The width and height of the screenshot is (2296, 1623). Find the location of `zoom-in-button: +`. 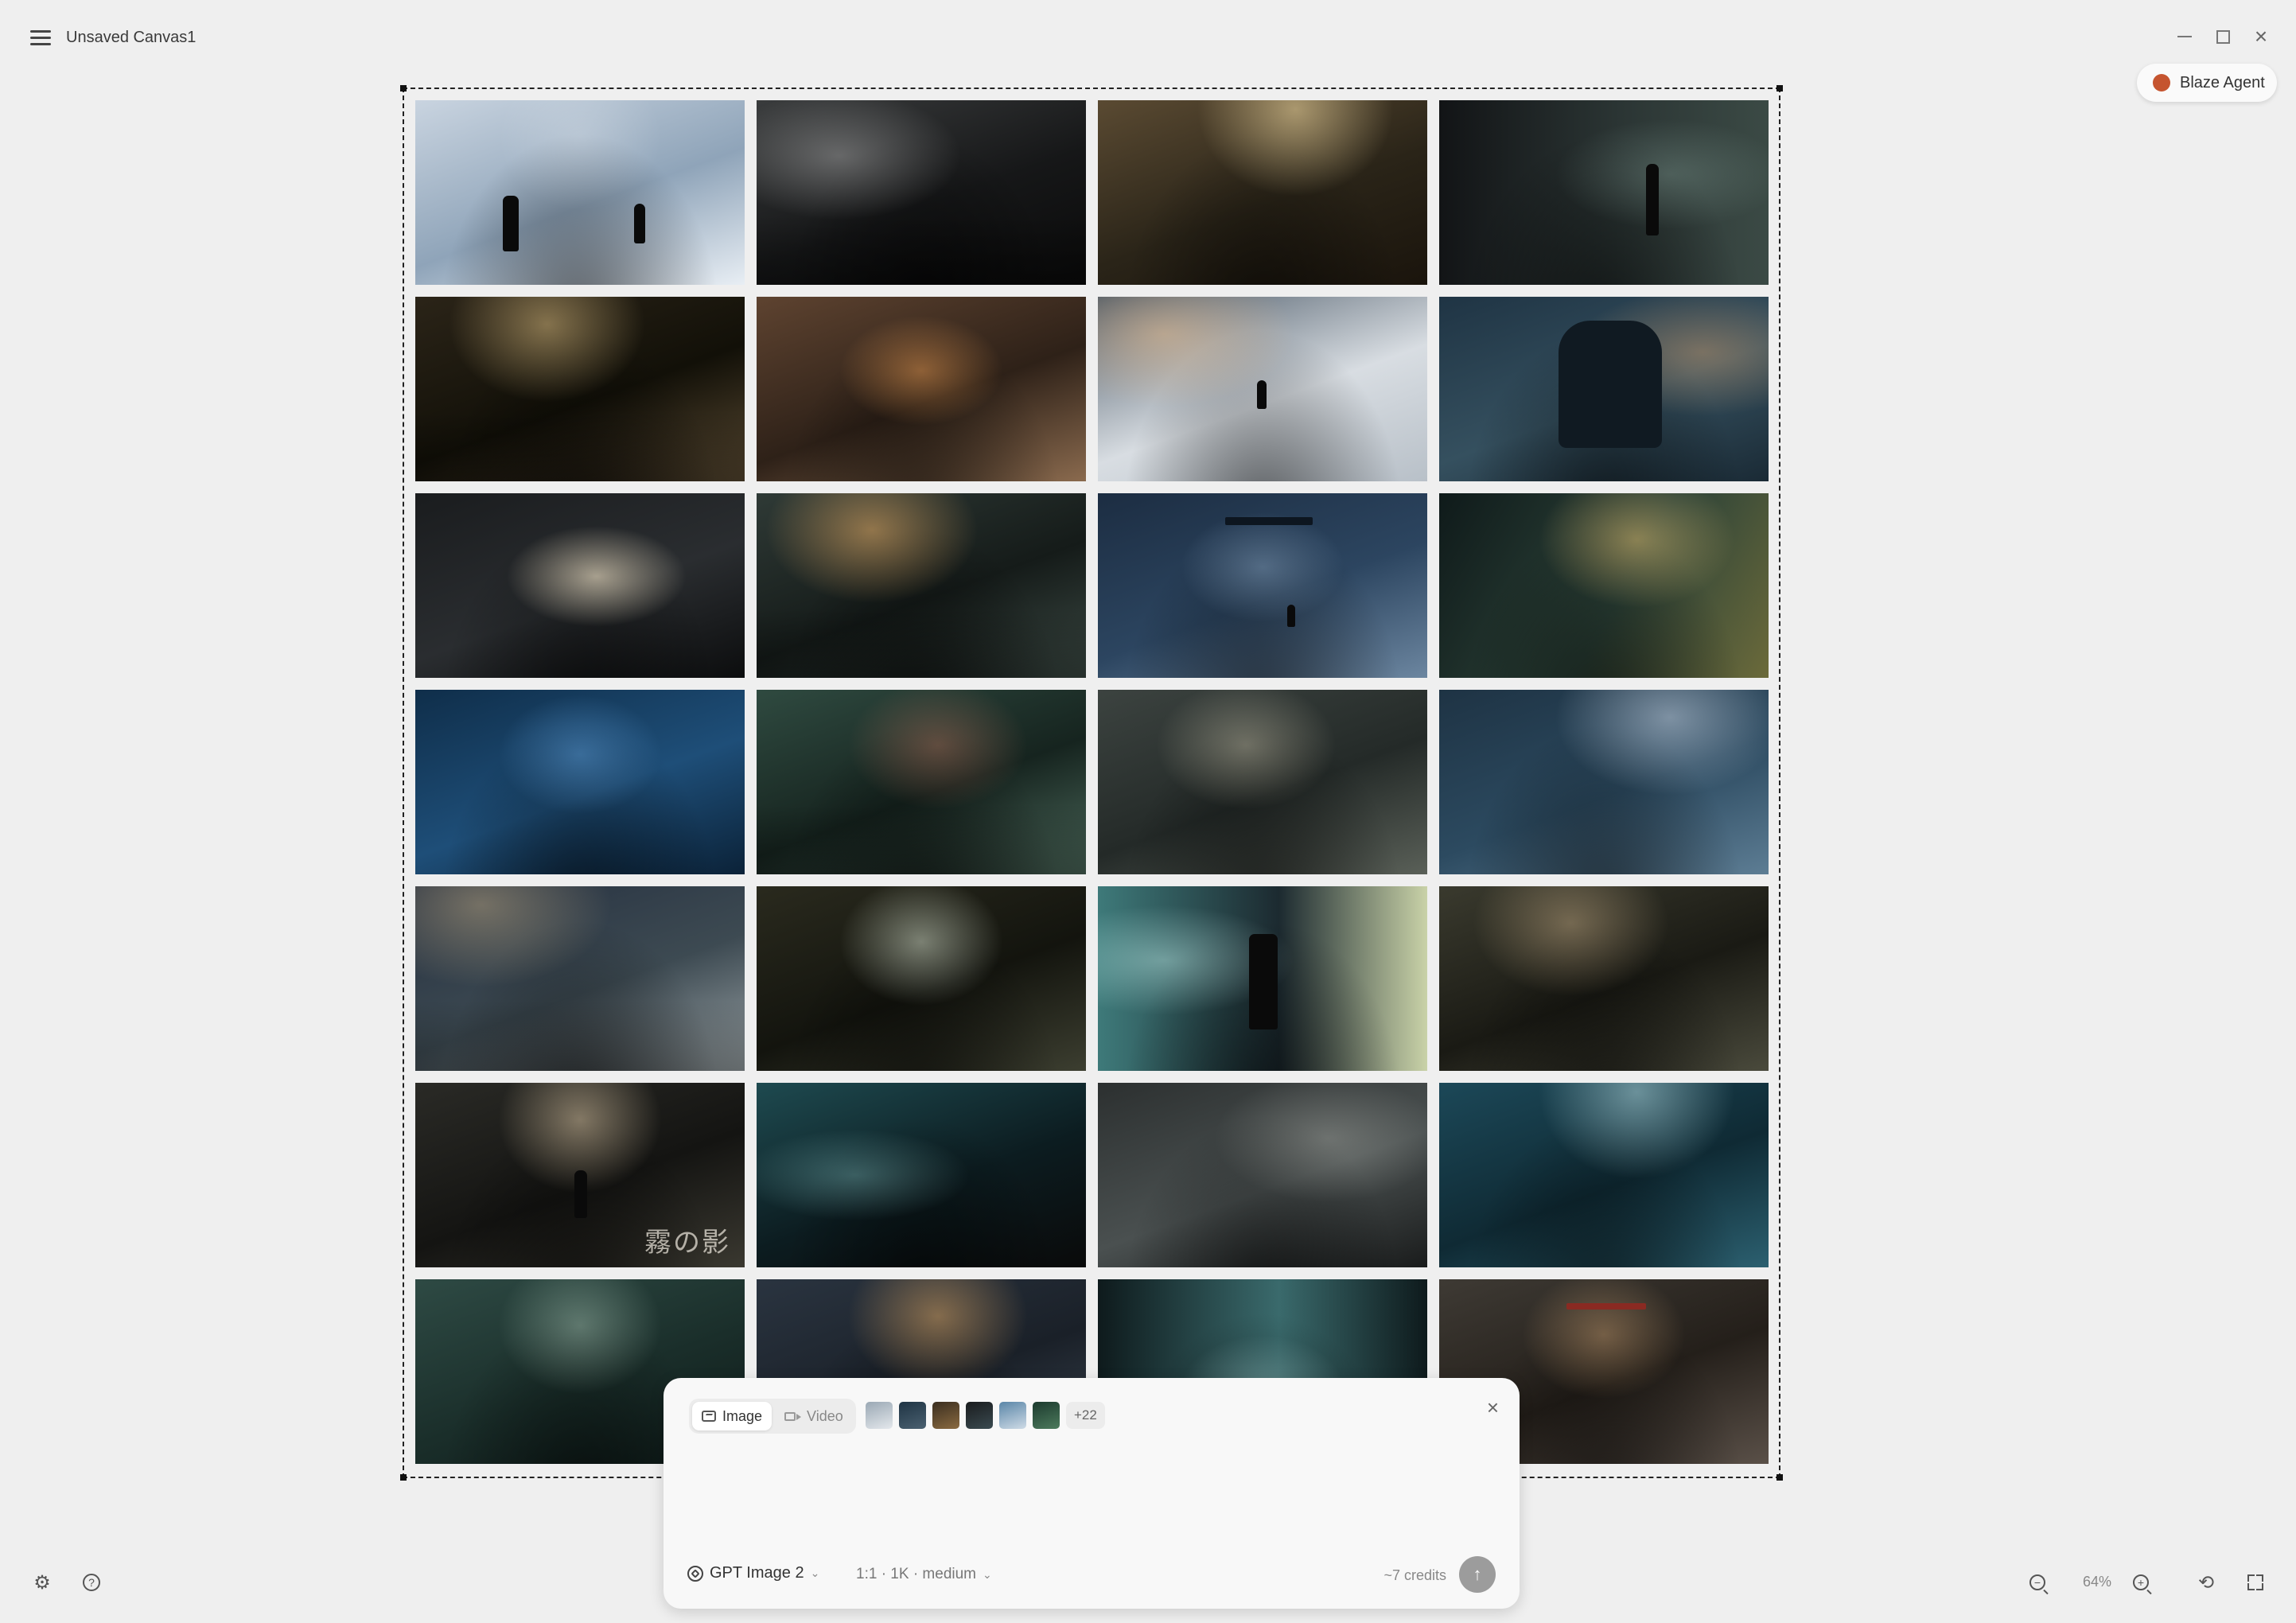

zoom-in-button: + is located at coordinates (2141, 1582).